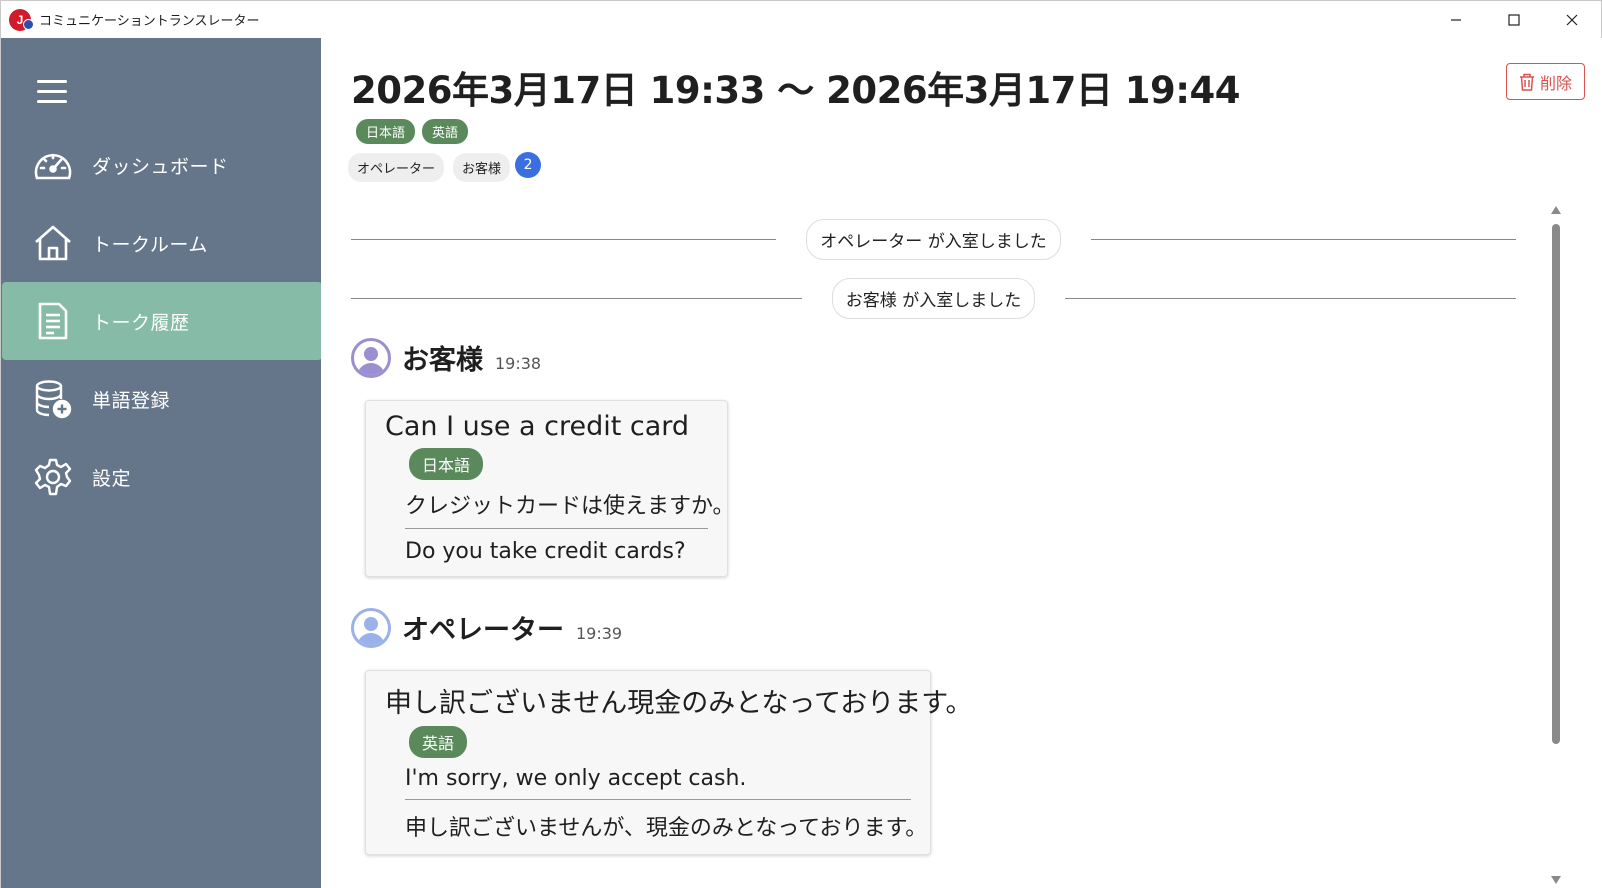 Image resolution: width=1602 pixels, height=888 pixels. I want to click on event-divider: オペレーター が入室しました, so click(933, 239).